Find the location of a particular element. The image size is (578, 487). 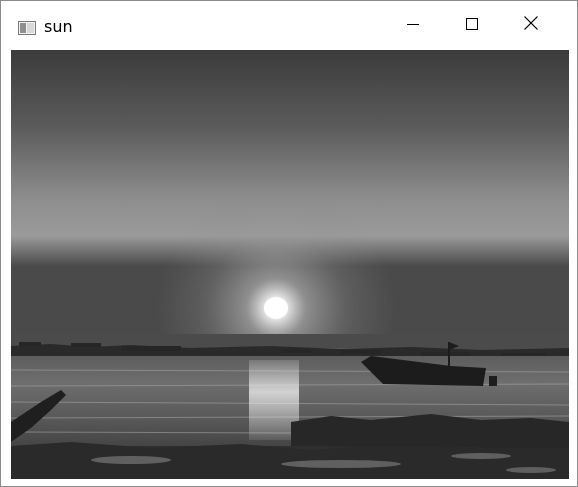

sun is located at coordinates (276, 308).